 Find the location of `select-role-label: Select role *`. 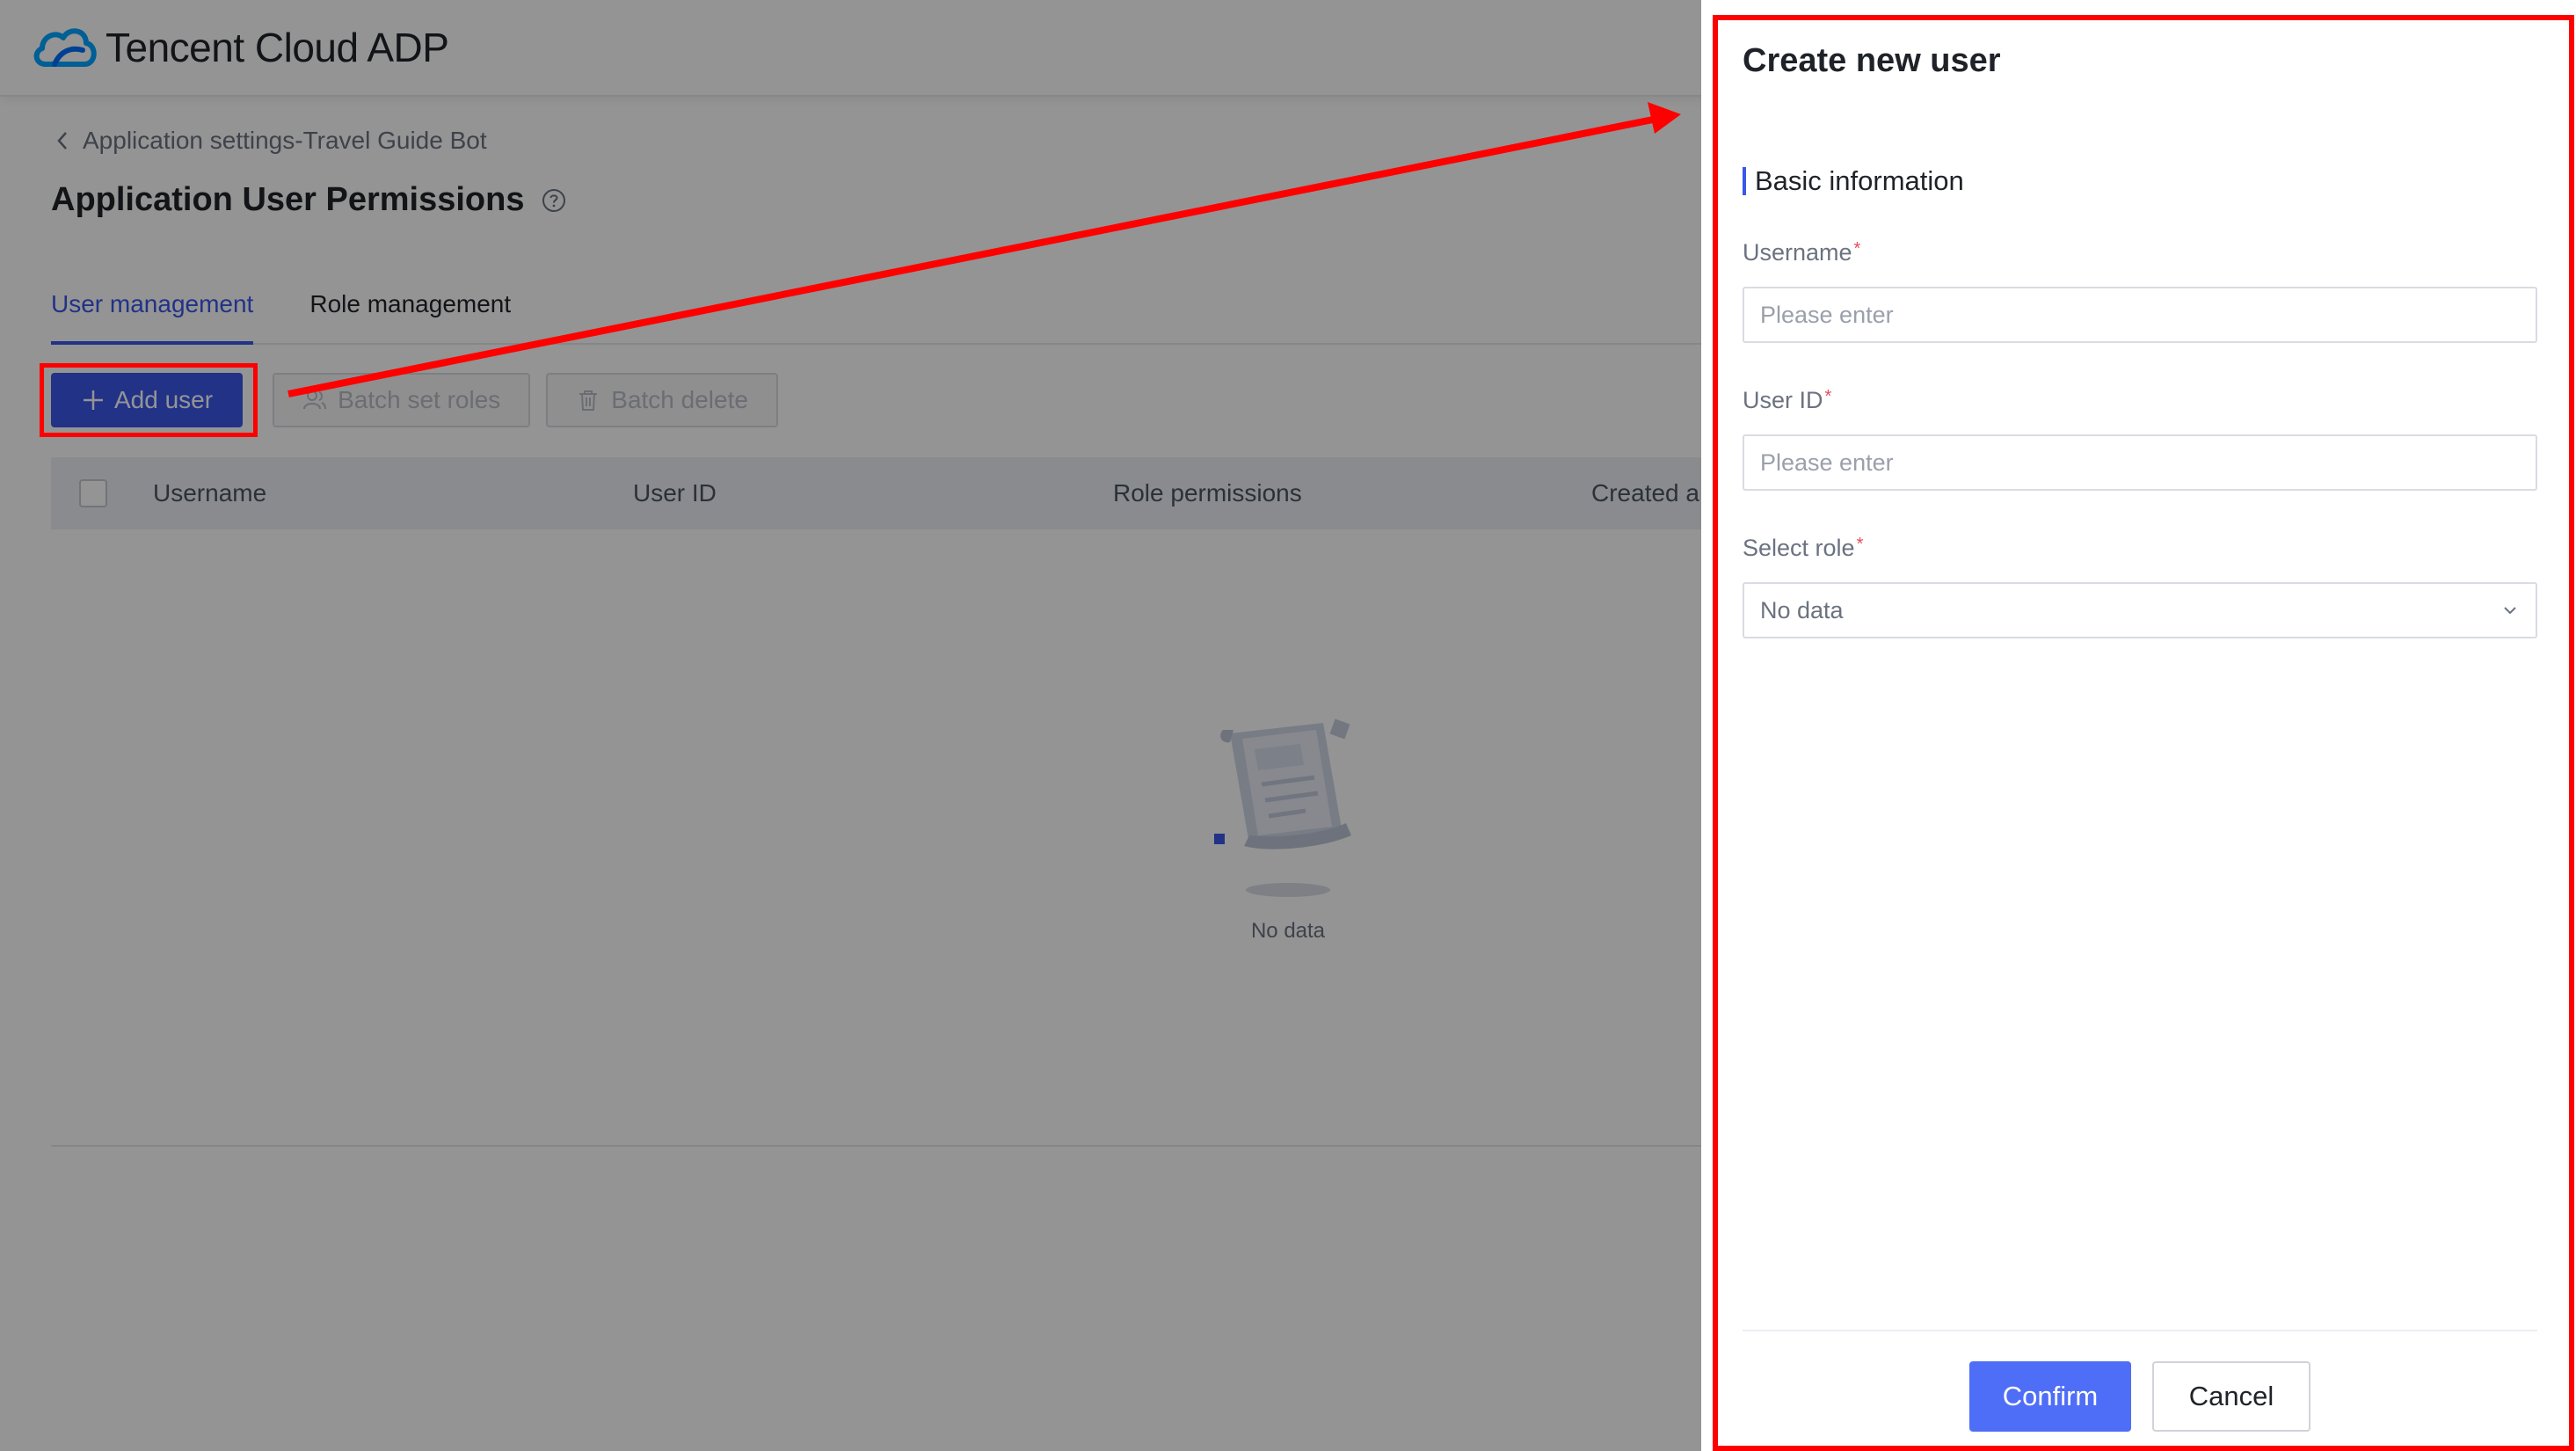

select-role-label: Select role * is located at coordinates (1803, 548).